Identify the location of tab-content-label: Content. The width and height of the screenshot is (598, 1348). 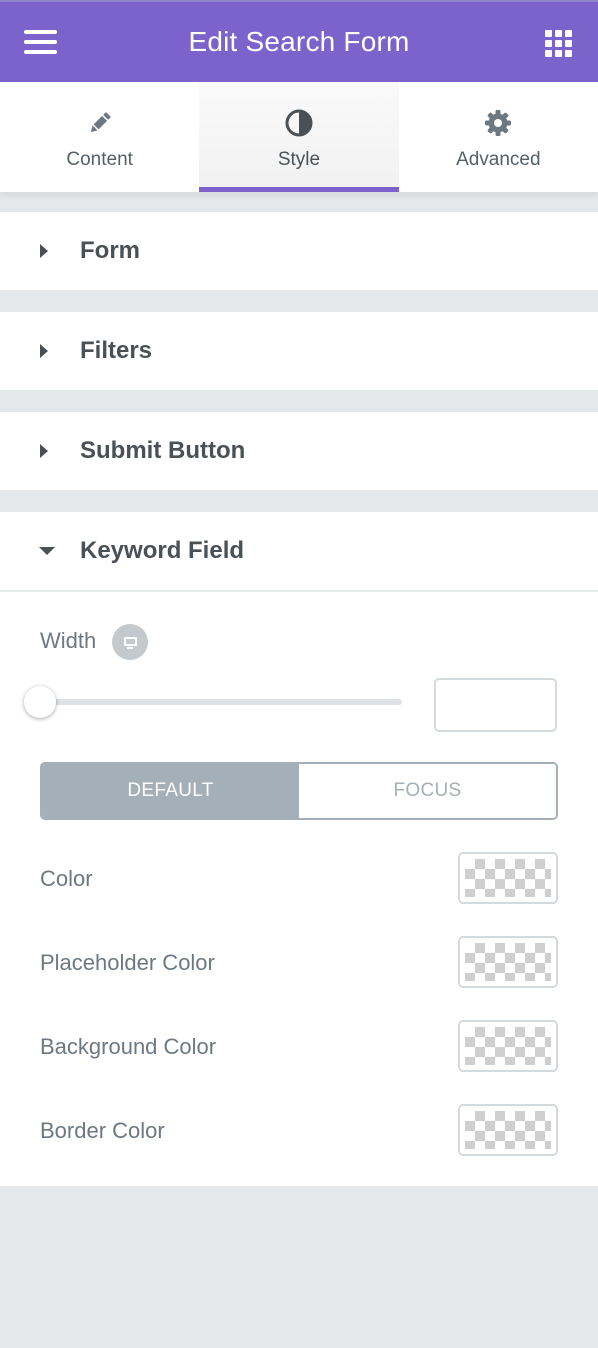
(99, 159).